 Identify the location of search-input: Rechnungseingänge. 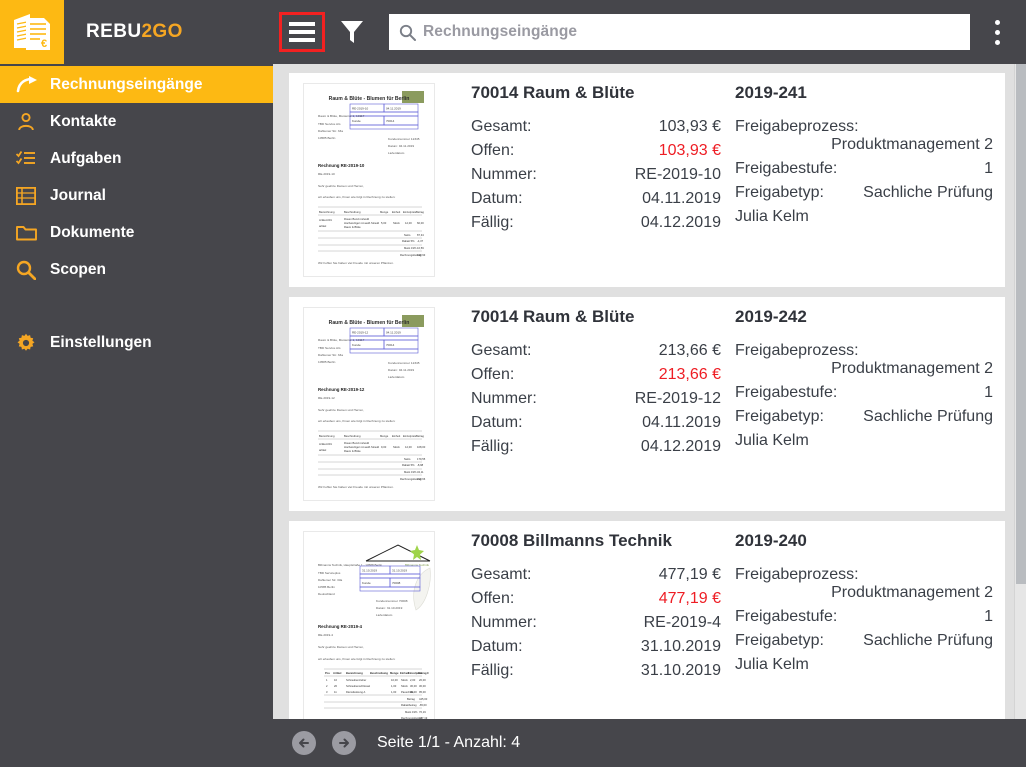
(679, 32).